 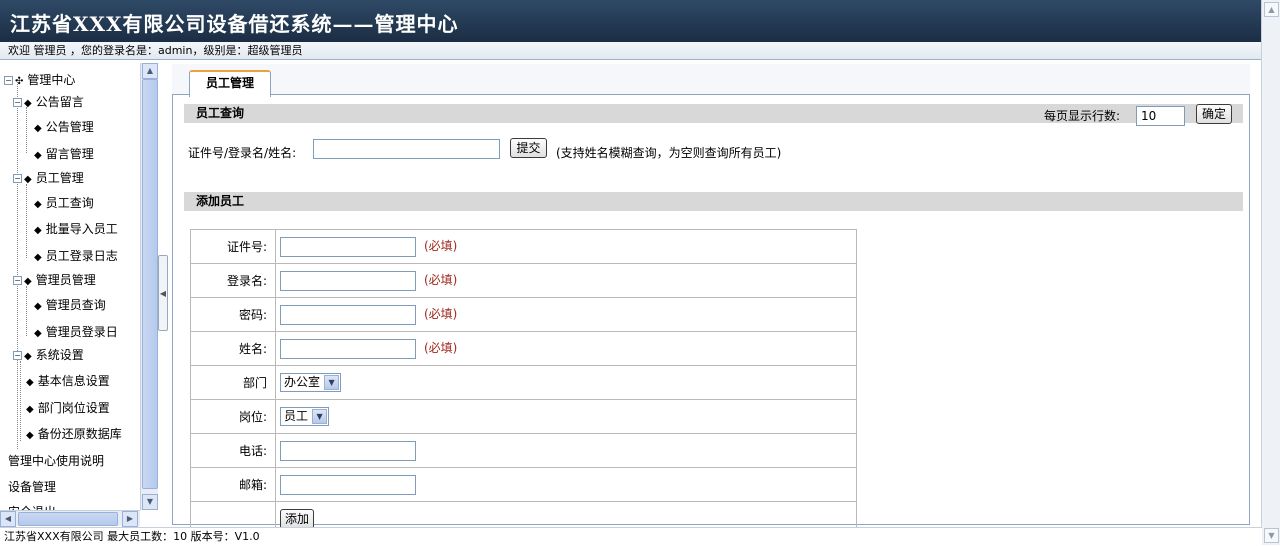 What do you see at coordinates (348, 484) in the screenshot?
I see `email-input` at bounding box center [348, 484].